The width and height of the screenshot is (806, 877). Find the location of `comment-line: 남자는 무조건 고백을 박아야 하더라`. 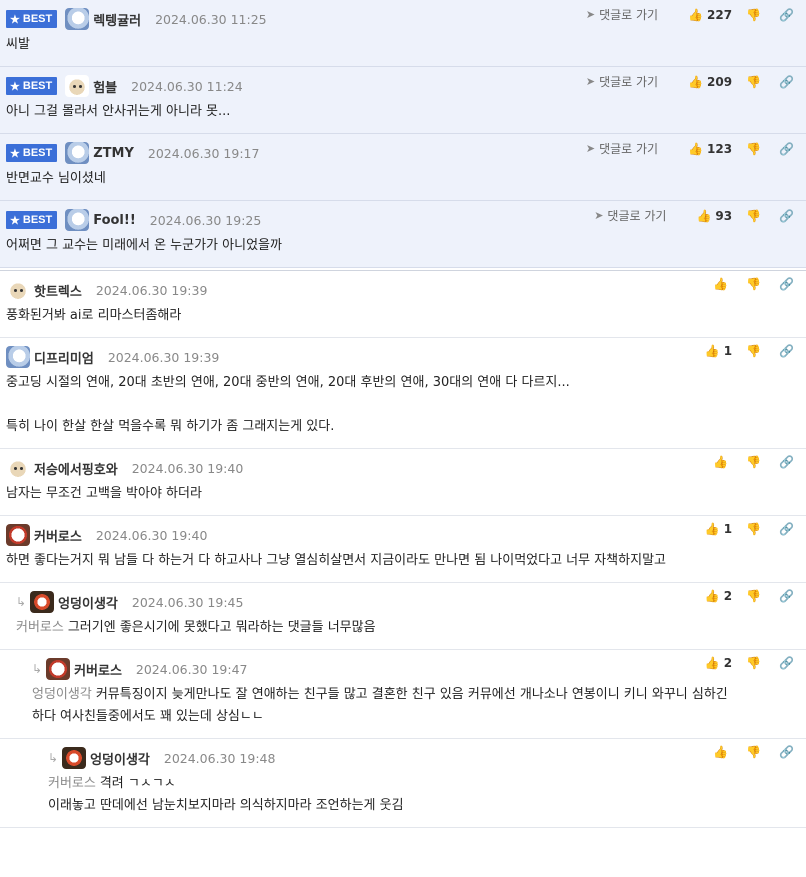

comment-line: 남자는 무조건 고백을 박아야 하더라 is located at coordinates (104, 493).